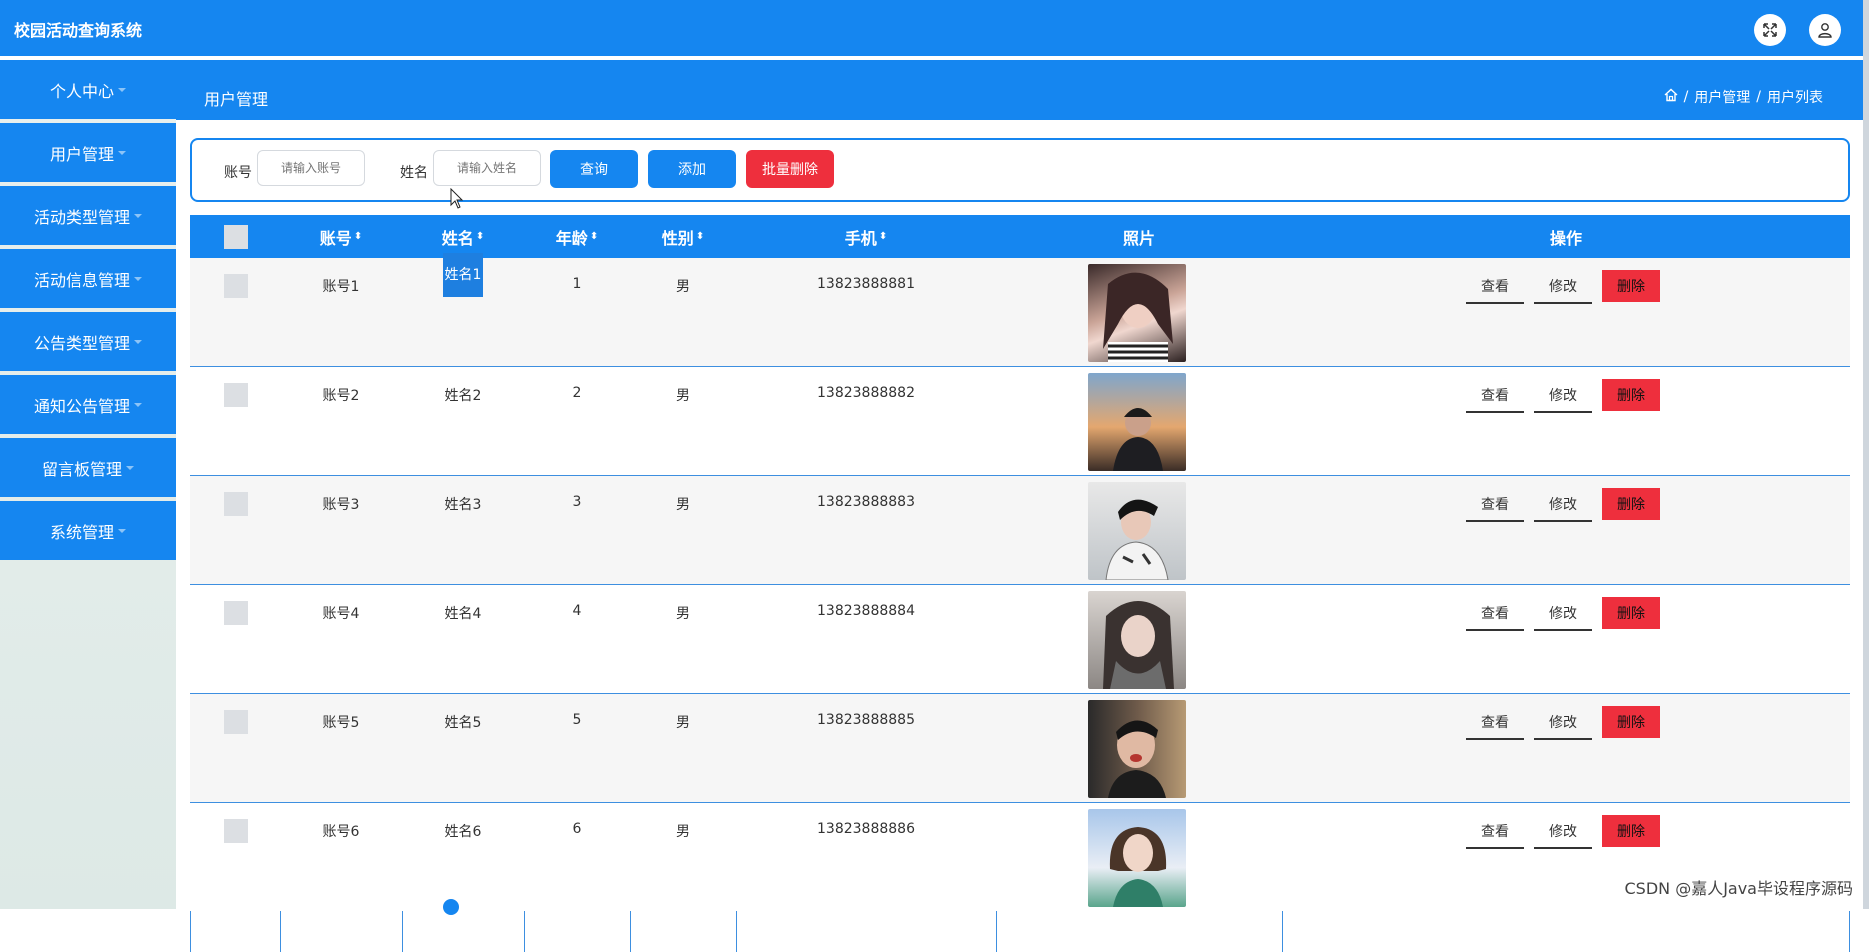  Describe the element at coordinates (81, 91) in the screenshot. I see `sidebar-item-label: 个人中心` at that location.